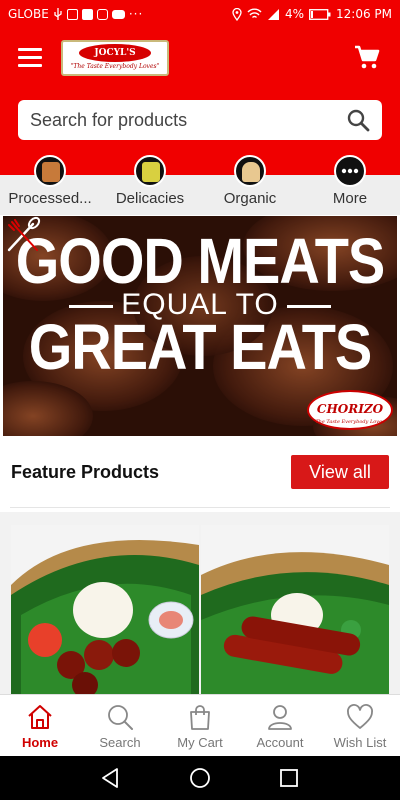 The height and width of the screenshot is (800, 400). I want to click on facebook-icon, so click(87, 14).